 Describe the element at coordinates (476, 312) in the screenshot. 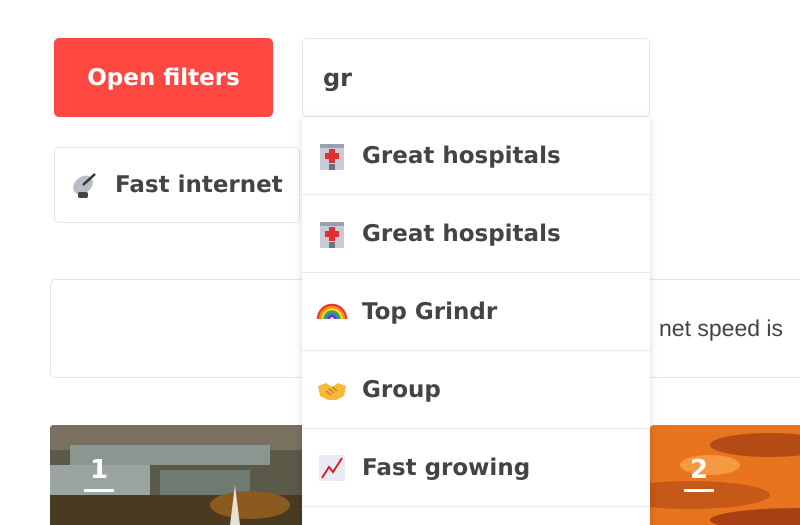

I see `suggestion-item: Top Grindr` at that location.